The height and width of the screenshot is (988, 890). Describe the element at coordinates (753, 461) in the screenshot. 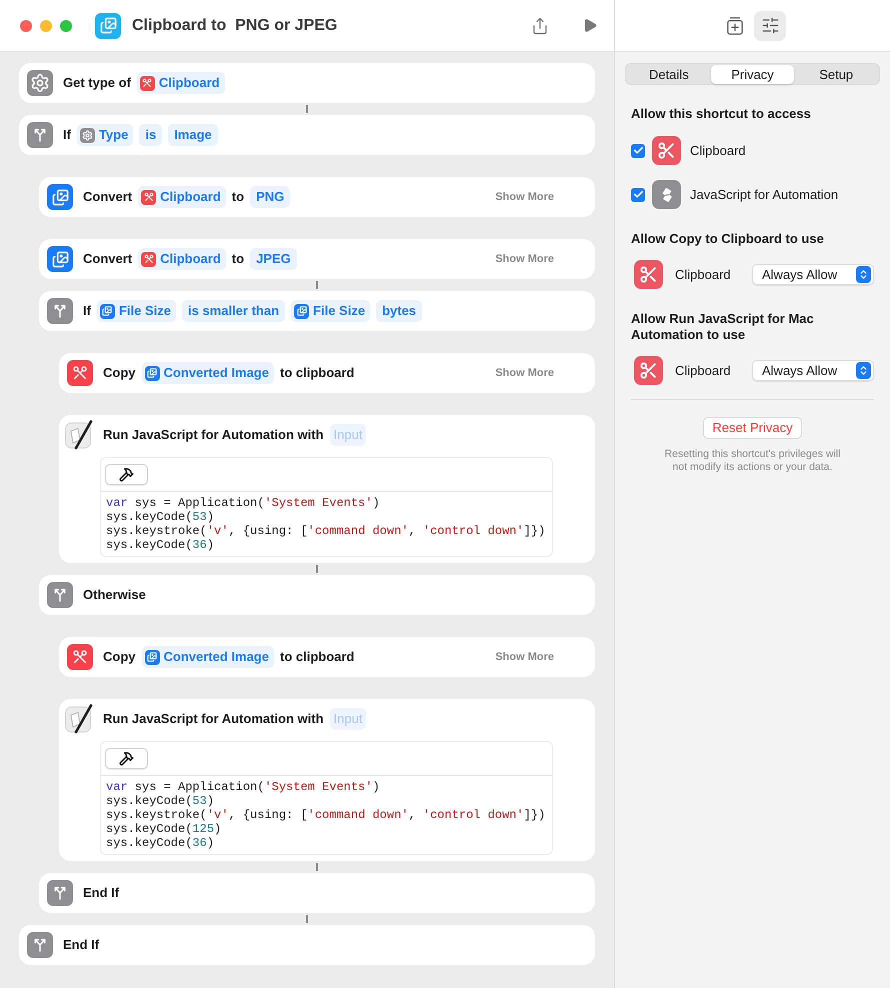

I see `reset-note: Resetting this shortcut's privileges will not modify its actions or your data.` at that location.